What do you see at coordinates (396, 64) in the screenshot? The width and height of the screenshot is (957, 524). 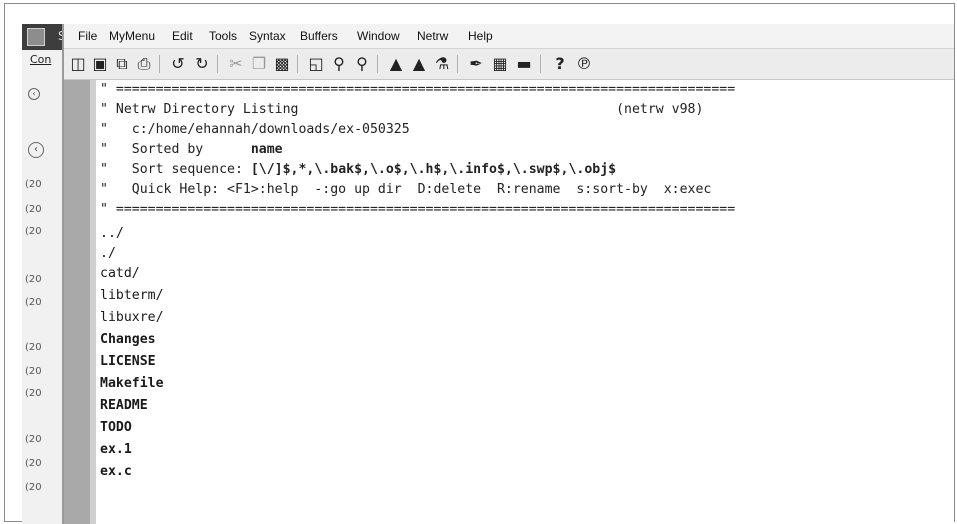 I see `load-session-icon: ▲` at bounding box center [396, 64].